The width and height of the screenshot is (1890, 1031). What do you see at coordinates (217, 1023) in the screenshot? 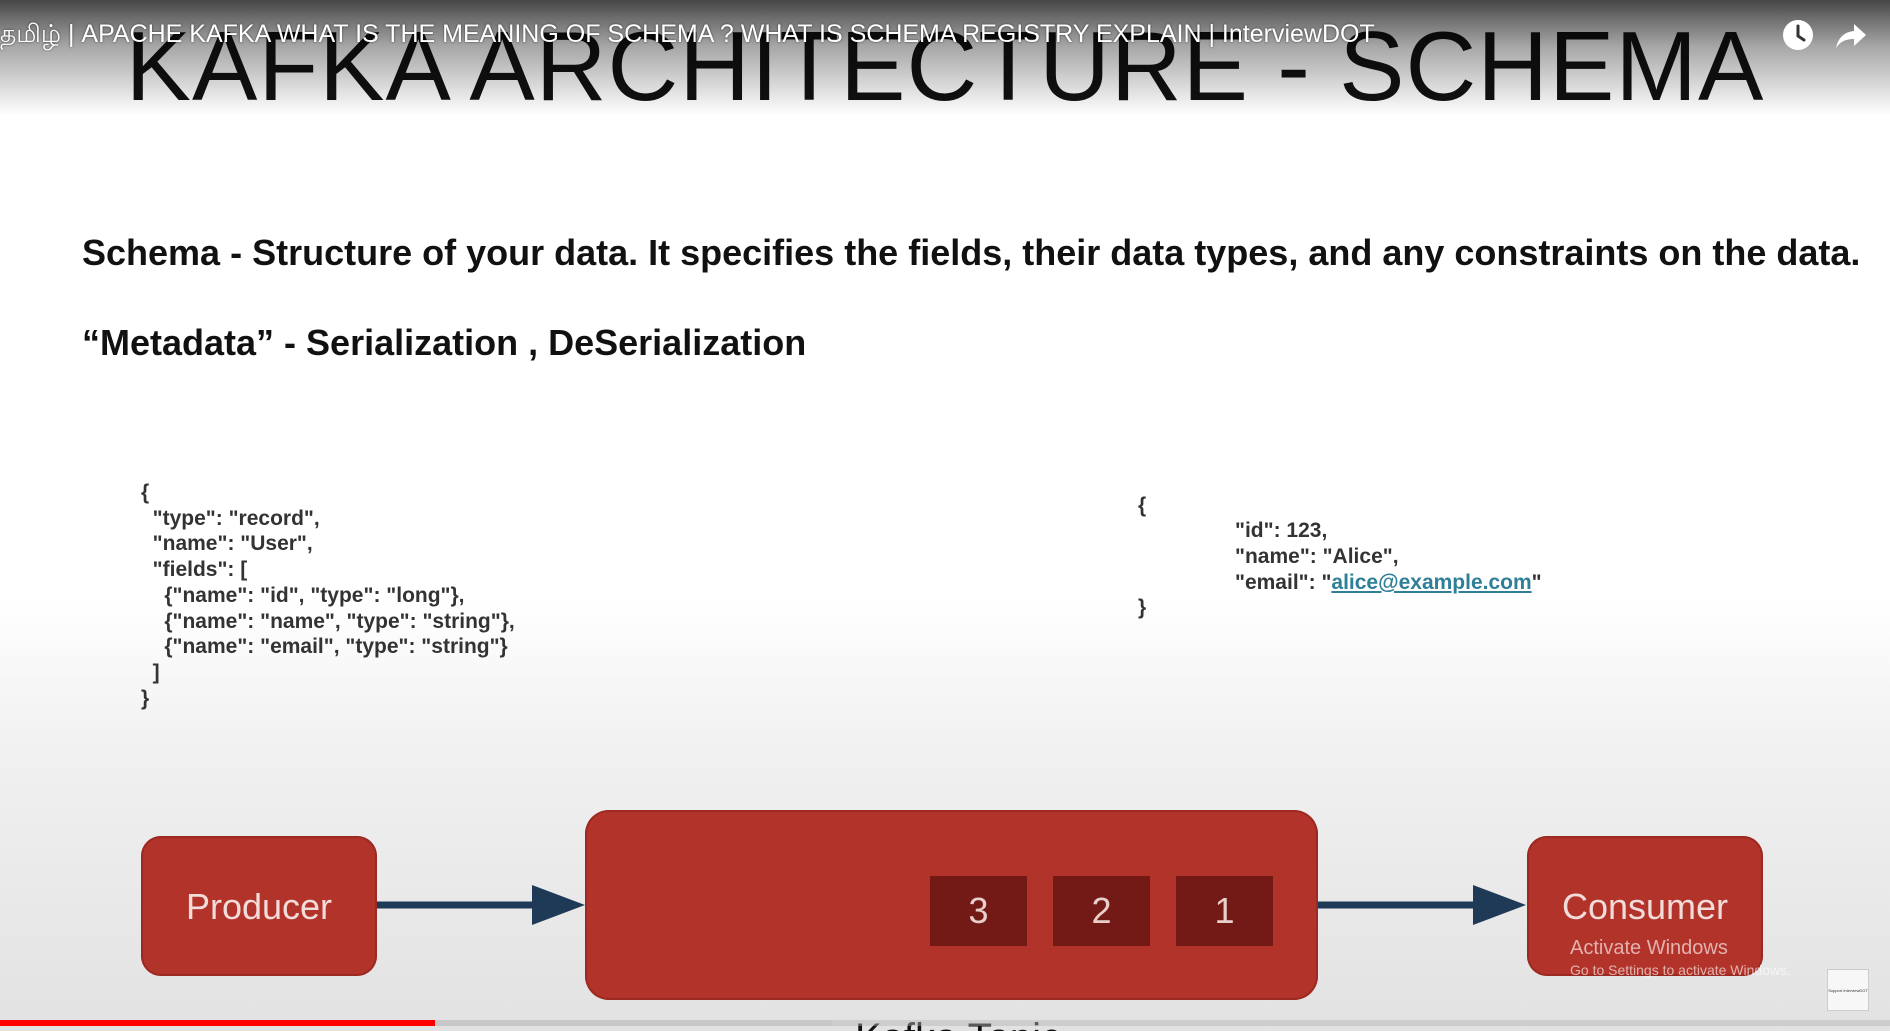
I see `progress-played` at bounding box center [217, 1023].